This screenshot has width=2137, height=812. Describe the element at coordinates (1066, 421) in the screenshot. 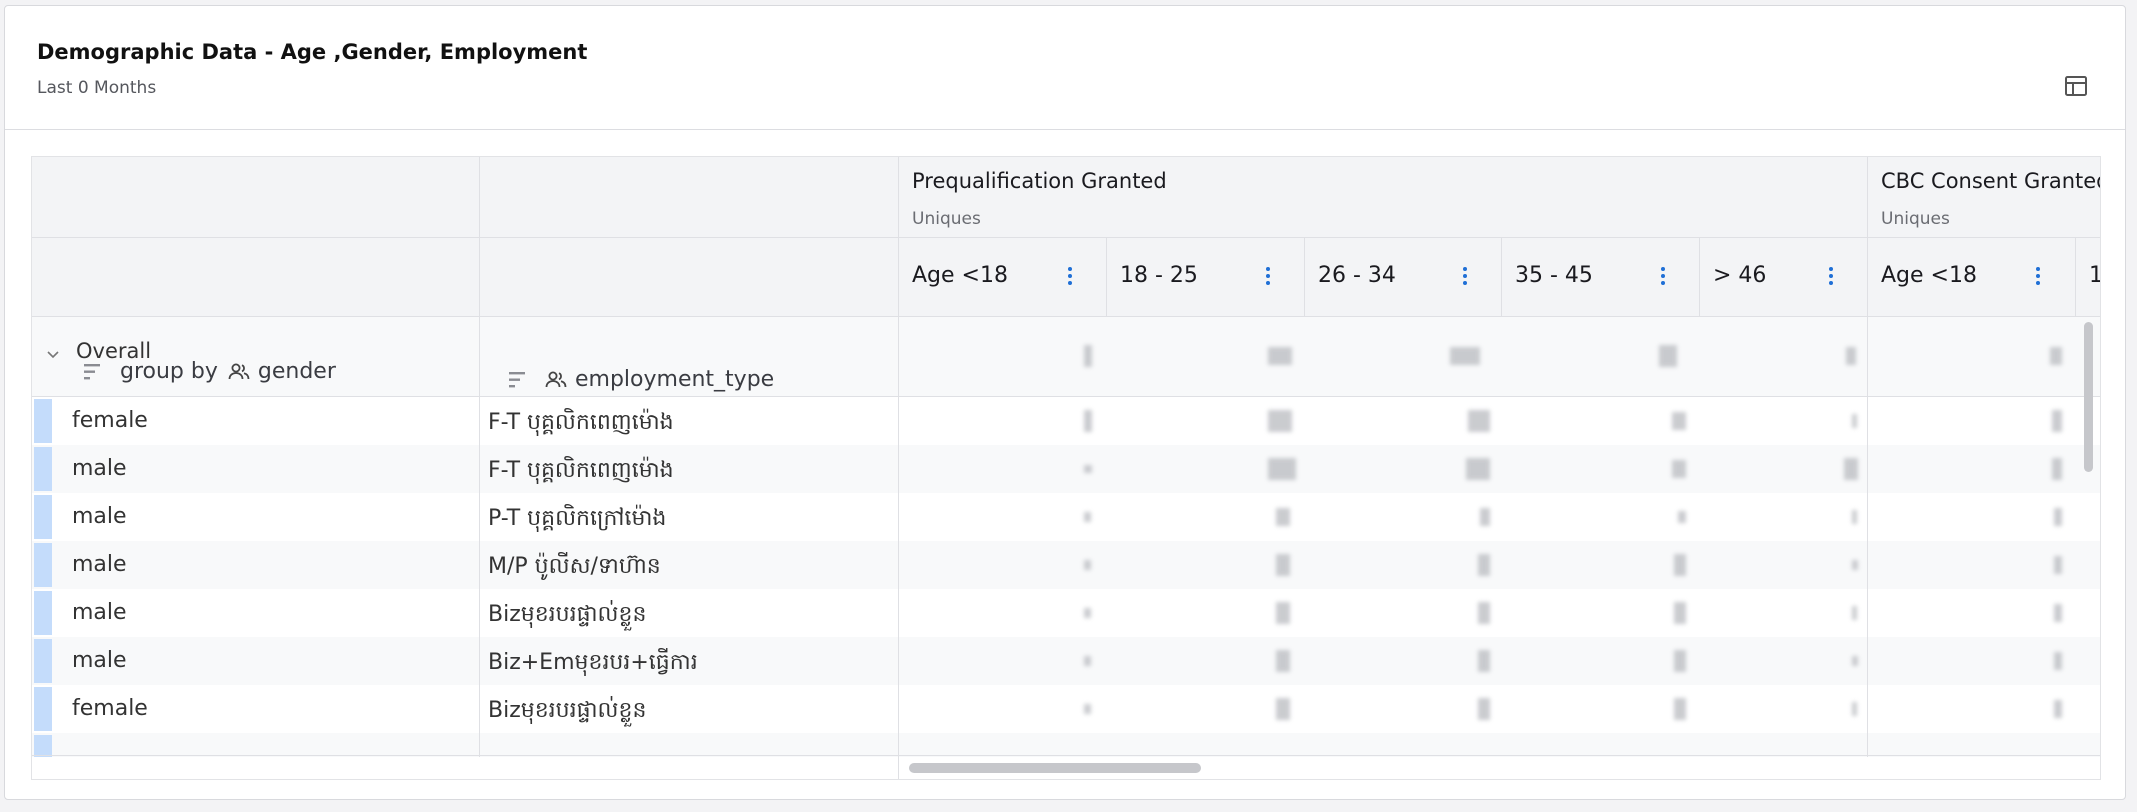

I see `table-row: female F-T បុគ្គលិកពេញម៉ោង` at that location.